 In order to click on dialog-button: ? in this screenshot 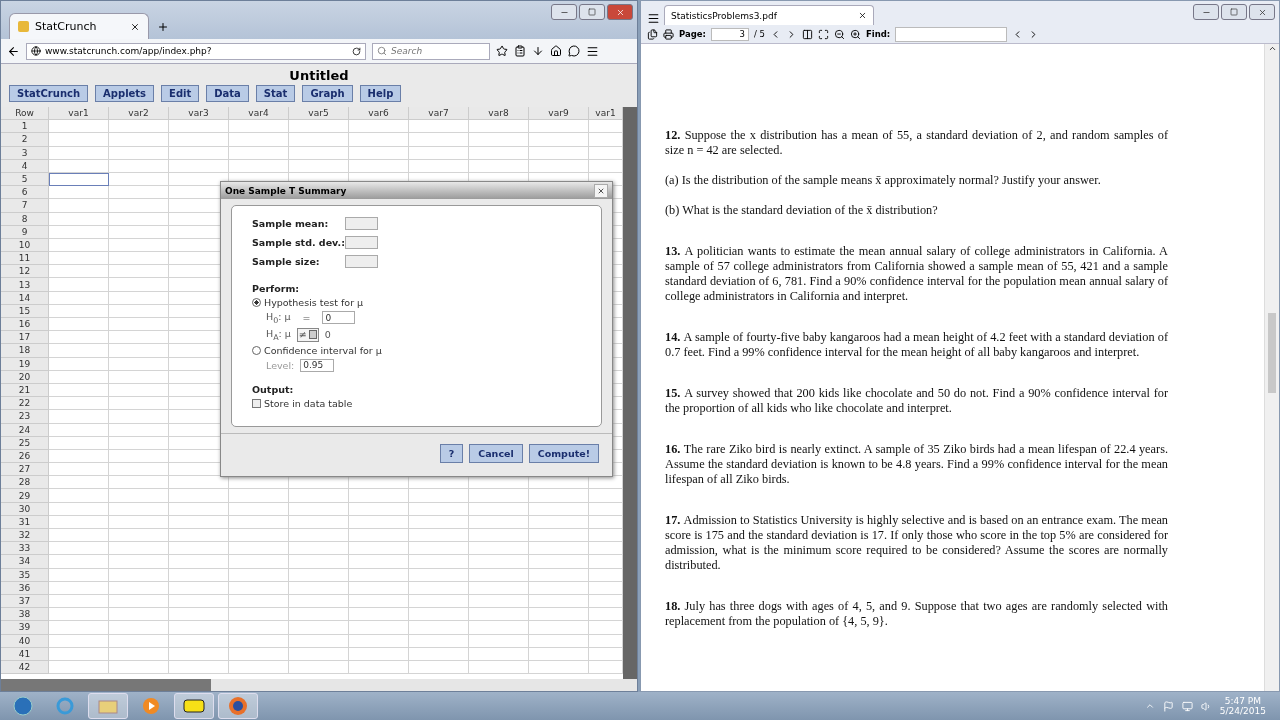, I will do `click(451, 453)`.